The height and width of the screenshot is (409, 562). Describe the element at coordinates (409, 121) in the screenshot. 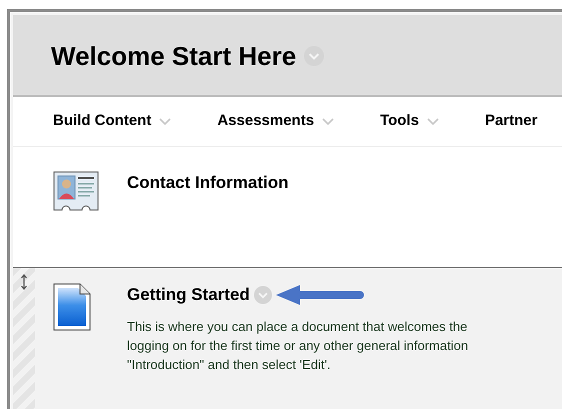

I see `menu-tab: Tools` at that location.